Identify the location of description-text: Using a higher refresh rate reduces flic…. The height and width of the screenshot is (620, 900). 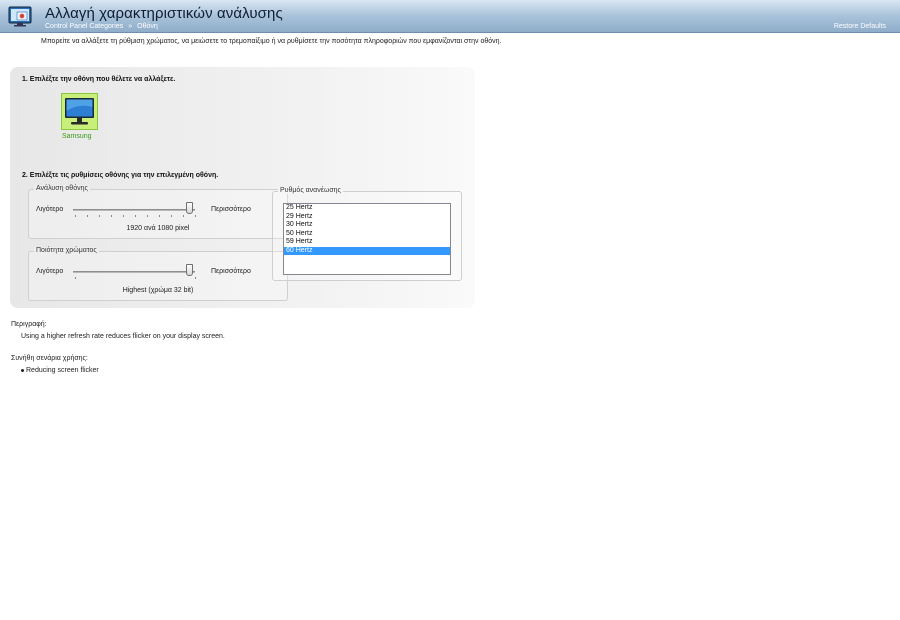
(123, 336).